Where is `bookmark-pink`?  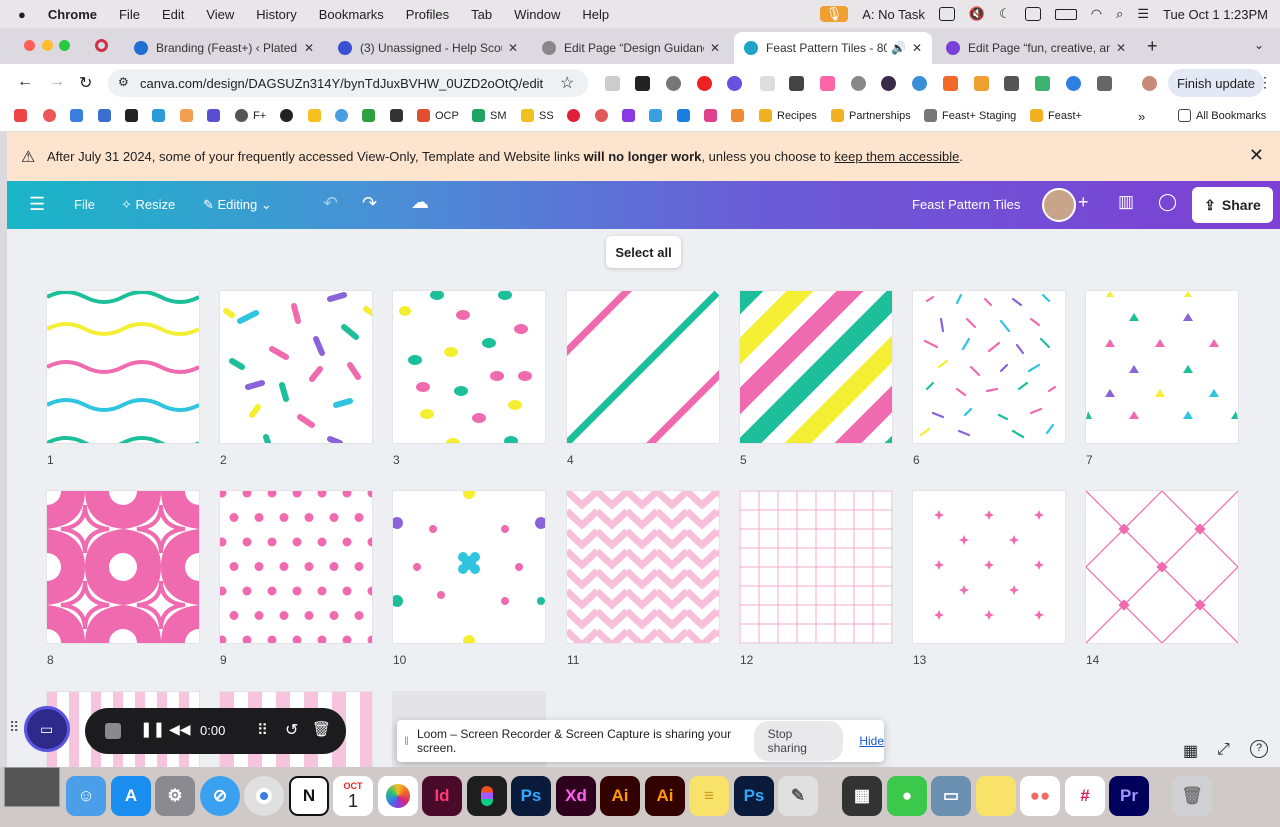
bookmark-pink is located at coordinates (710, 115).